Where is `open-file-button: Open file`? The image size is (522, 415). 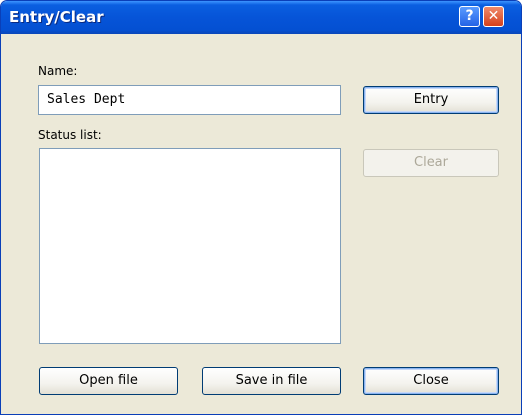 open-file-button: Open file is located at coordinates (108, 381).